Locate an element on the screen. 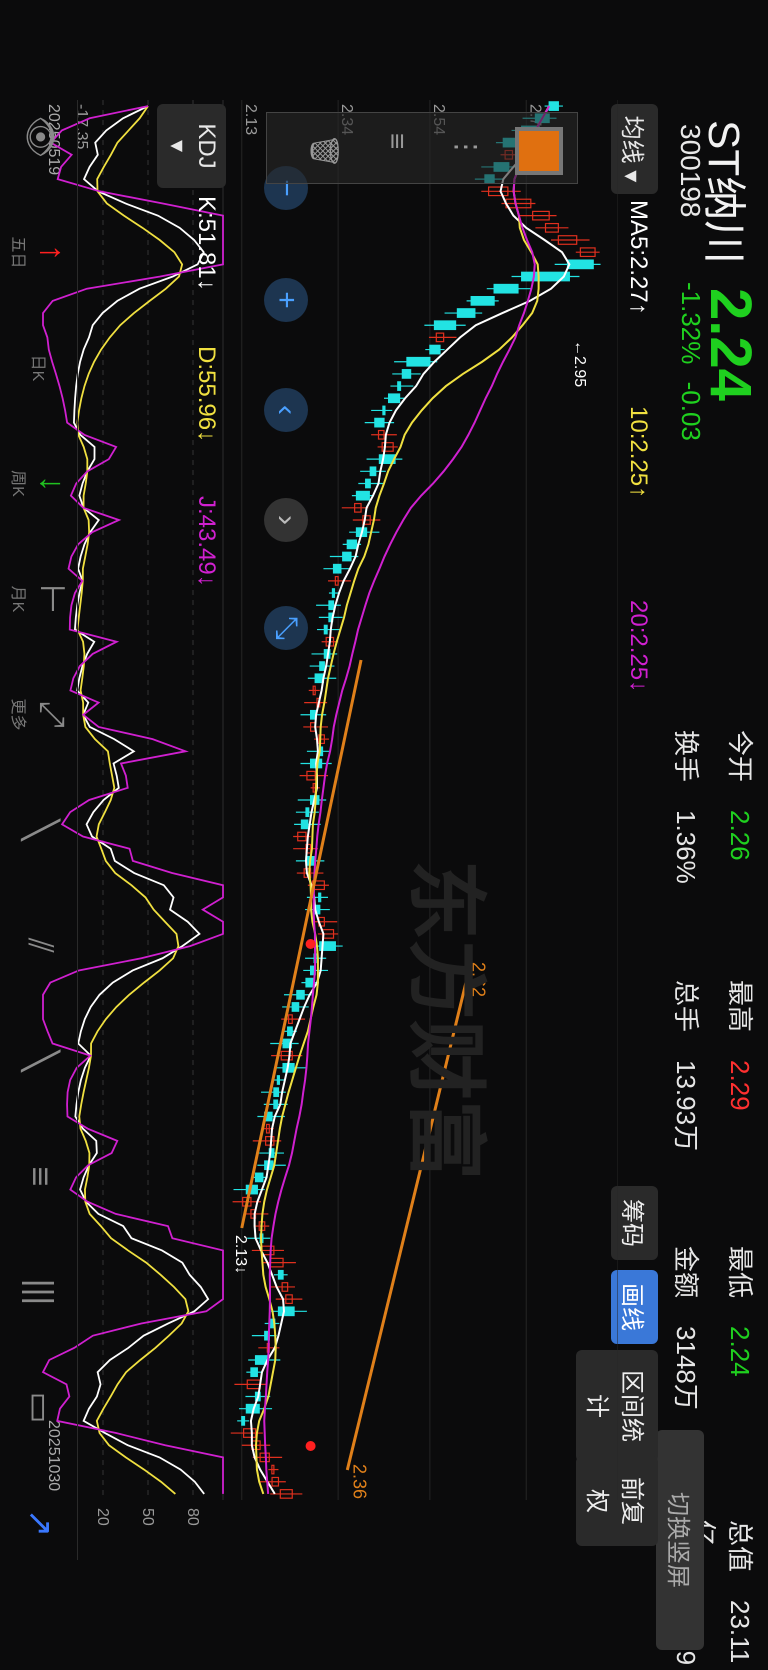 This screenshot has width=768, height=1670. stat-value: 2.24 is located at coordinates (740, 1351).